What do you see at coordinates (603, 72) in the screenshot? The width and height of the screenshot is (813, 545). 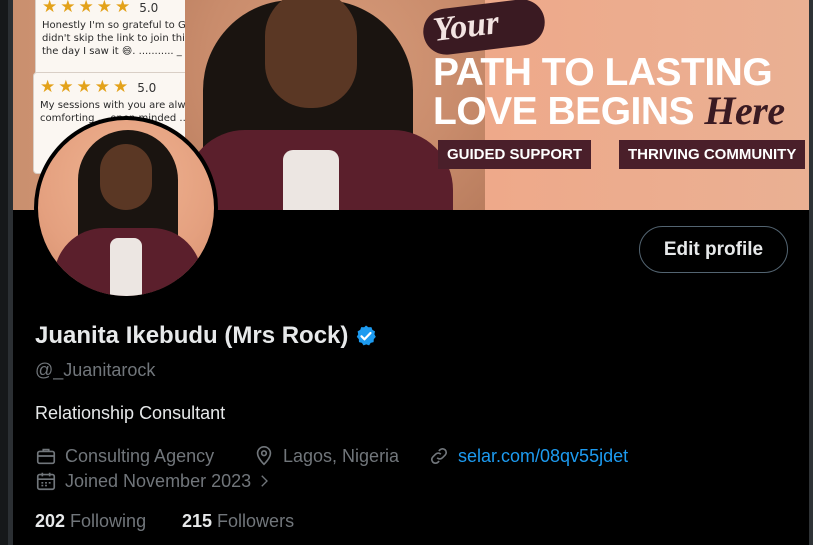 I see `headline-line-1: PATH TO LASTING` at bounding box center [603, 72].